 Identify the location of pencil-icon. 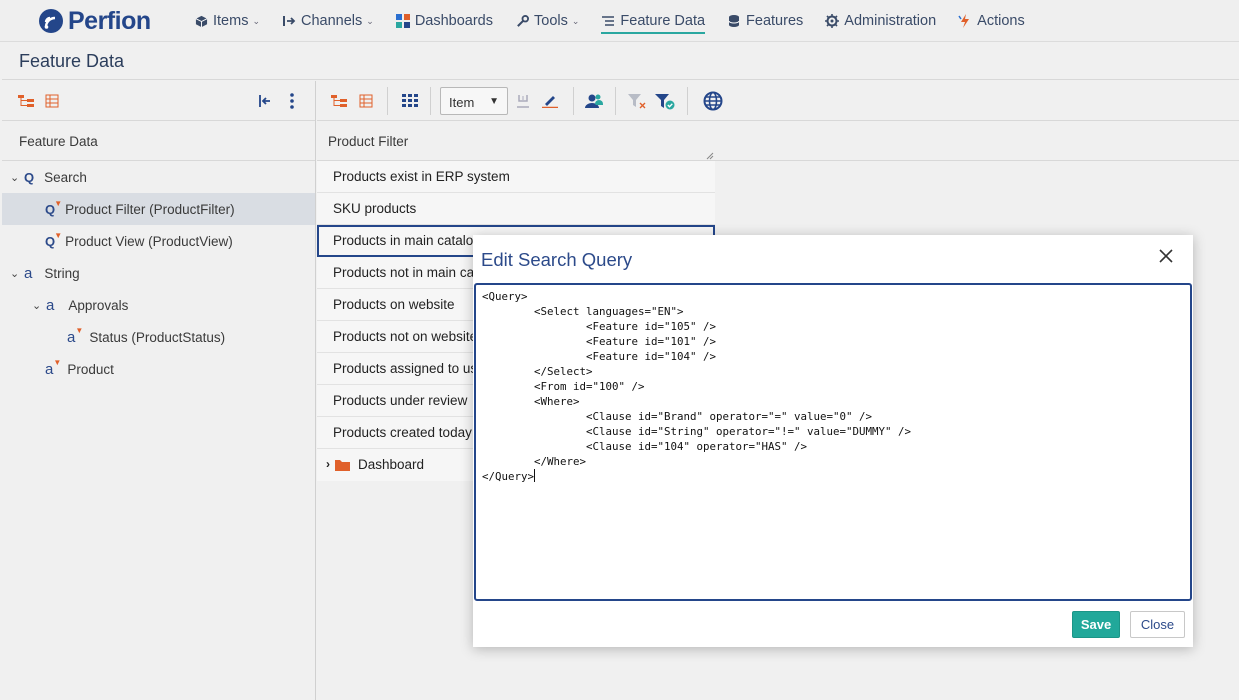
(550, 102).